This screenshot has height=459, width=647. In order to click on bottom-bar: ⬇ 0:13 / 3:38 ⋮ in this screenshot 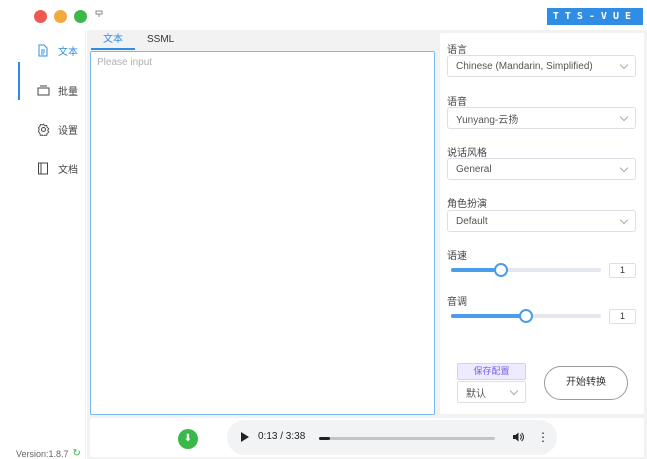, I will do `click(367, 437)`.